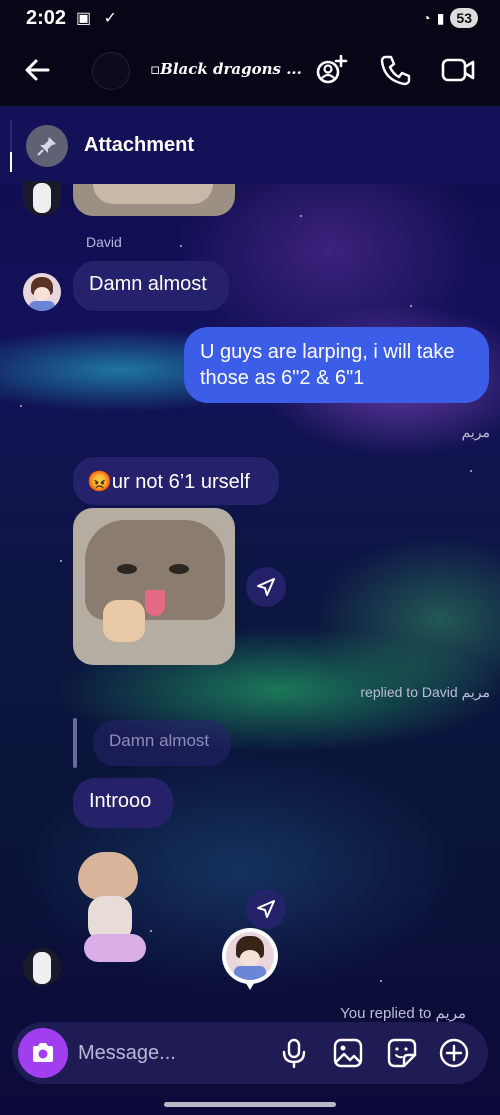 Image resolution: width=500 pixels, height=1115 pixels. I want to click on message-bubble-incoming: 😡ur not 6’1 urself, so click(176, 481).